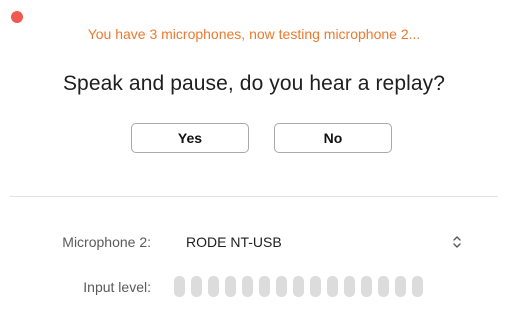  What do you see at coordinates (234, 242) in the screenshot?
I see `microphone-selected-value: RODE NT-USB` at bounding box center [234, 242].